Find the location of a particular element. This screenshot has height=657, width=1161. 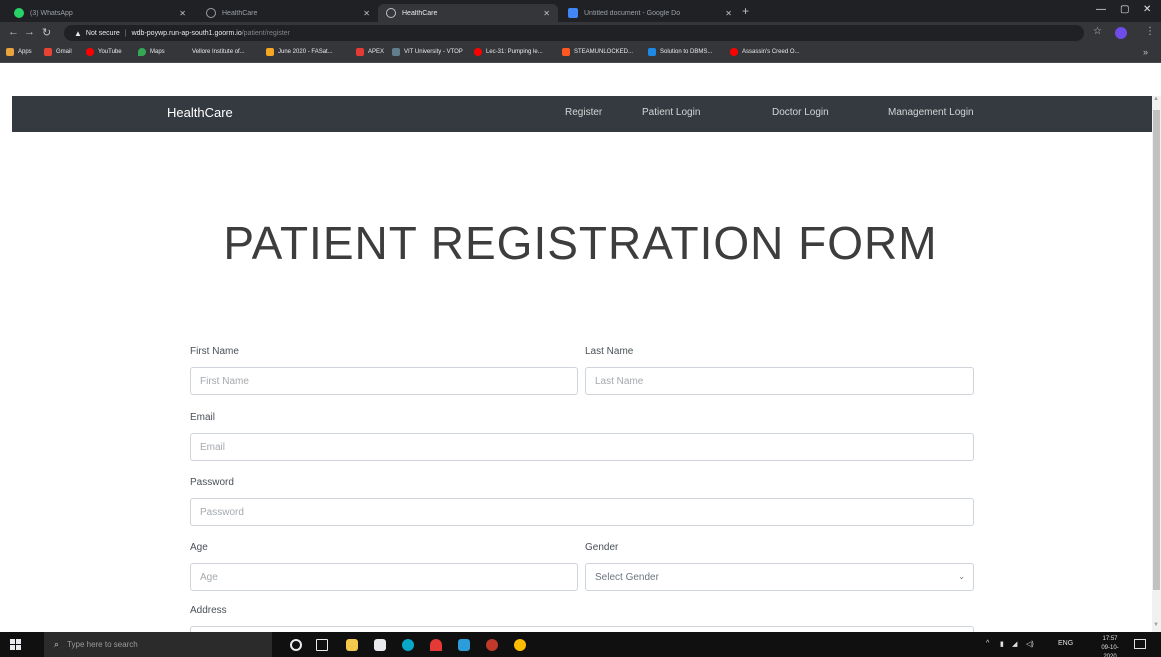

password-input is located at coordinates (582, 512).